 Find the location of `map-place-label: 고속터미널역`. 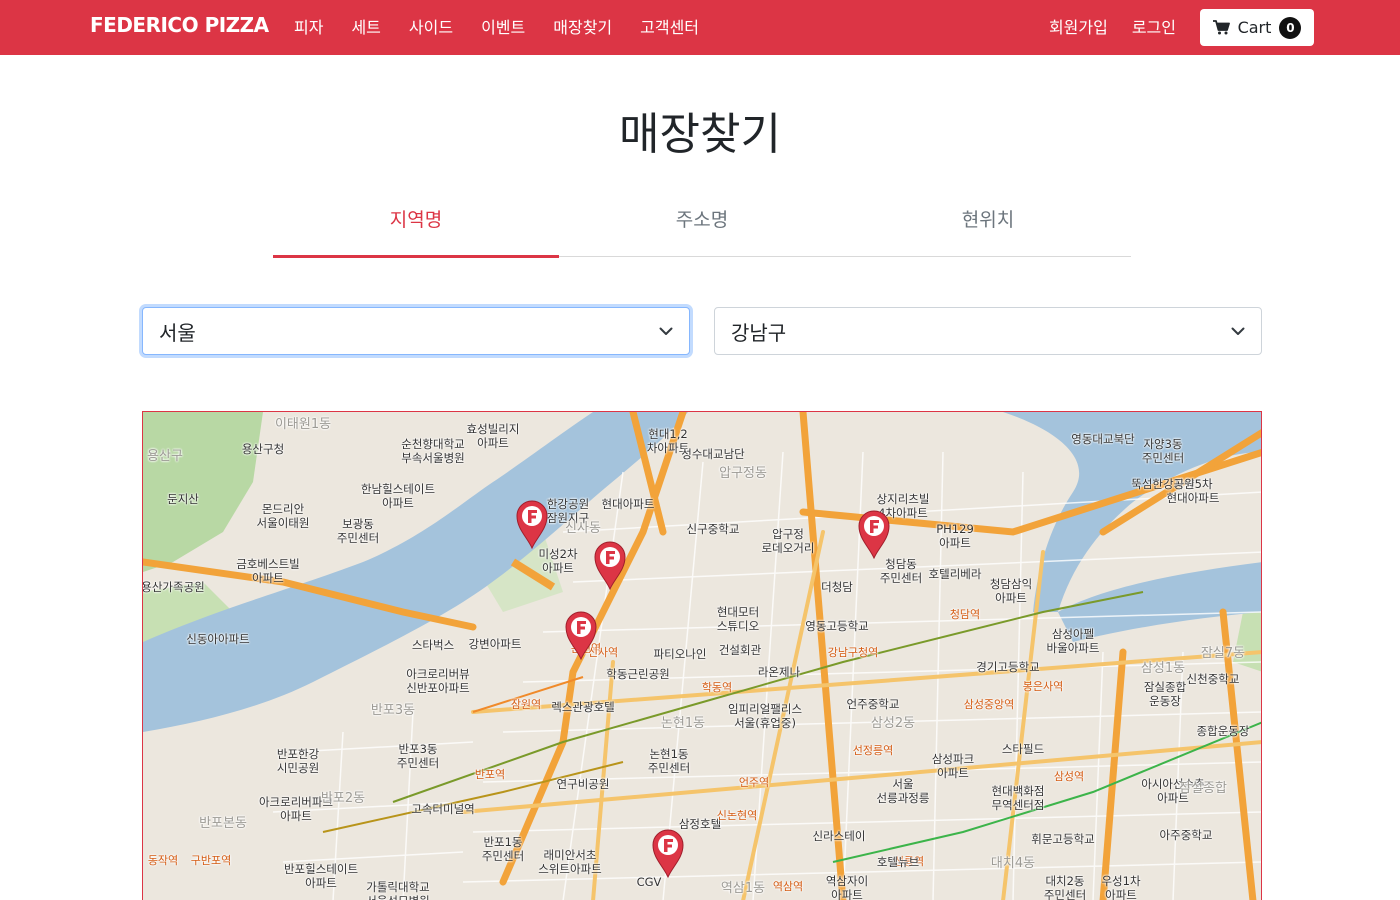

map-place-label: 고속터미널역 is located at coordinates (443, 809).